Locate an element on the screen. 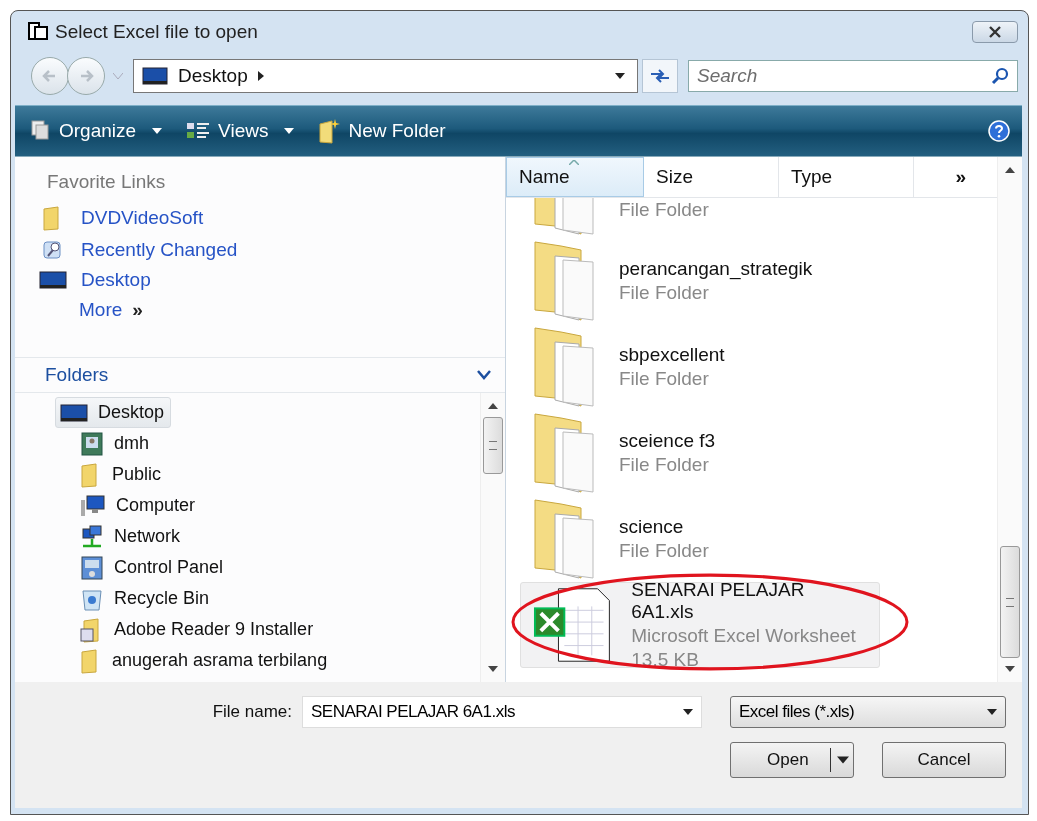  network-icon is located at coordinates (92, 536).